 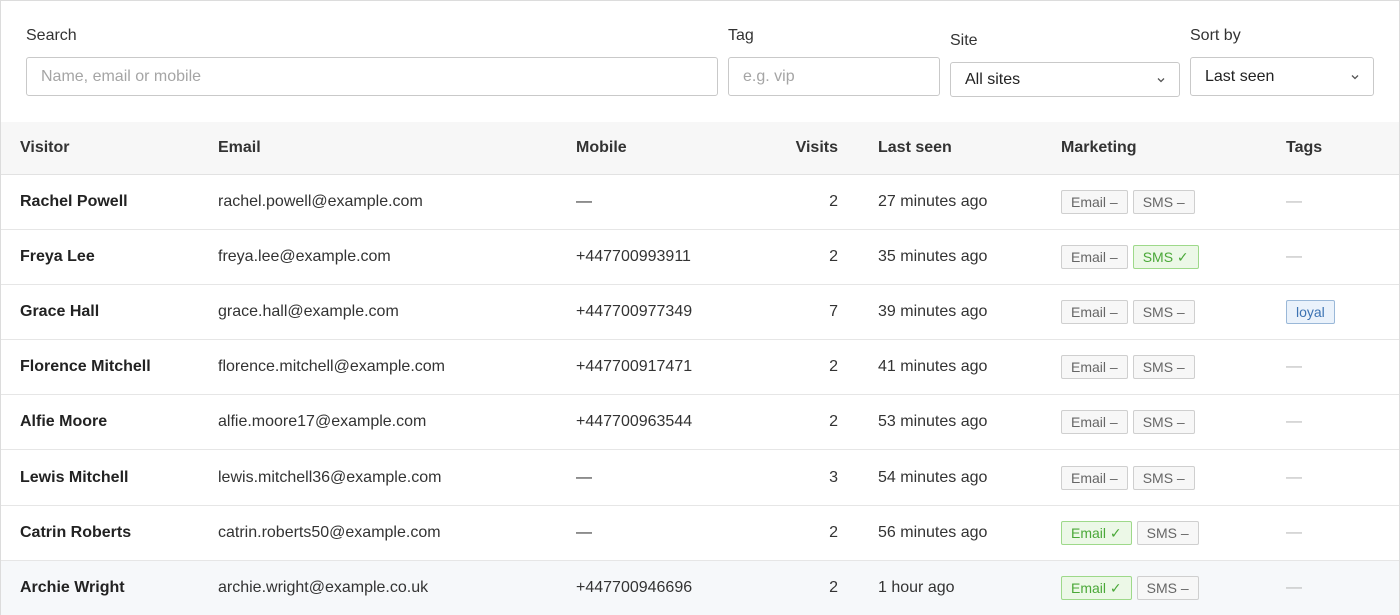 What do you see at coordinates (1240, 76) in the screenshot?
I see `sort-select-value: Last seen` at bounding box center [1240, 76].